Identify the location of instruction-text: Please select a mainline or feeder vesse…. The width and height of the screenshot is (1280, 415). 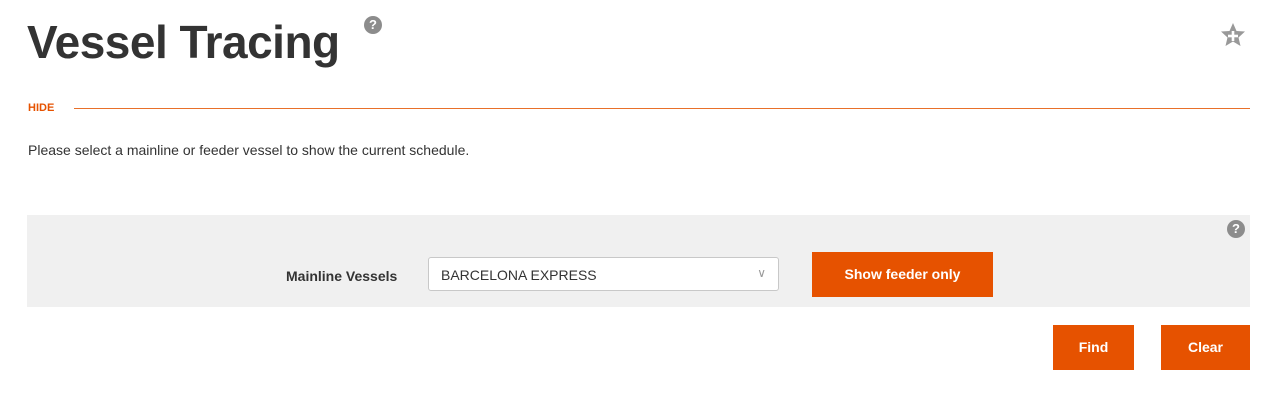
(249, 150).